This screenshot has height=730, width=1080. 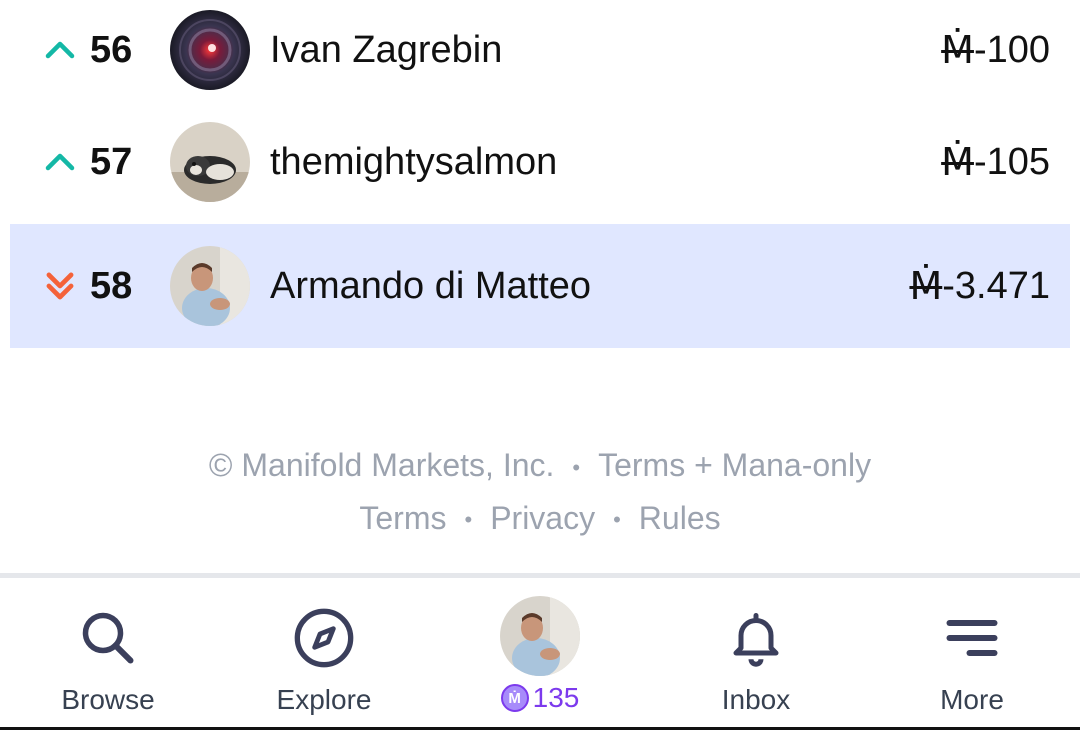 I want to click on nav-profile: Ṁ 135, so click(x=540, y=654).